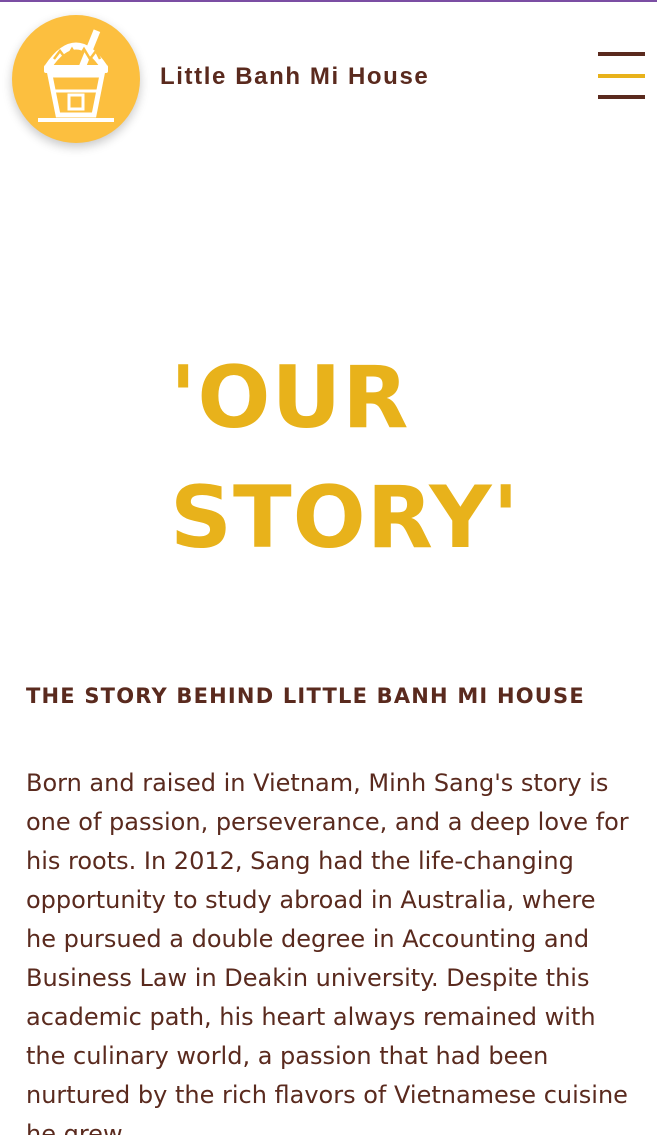 This screenshot has height=1135, width=657. Describe the element at coordinates (621, 97) in the screenshot. I see `menu-bar-bottom` at that location.